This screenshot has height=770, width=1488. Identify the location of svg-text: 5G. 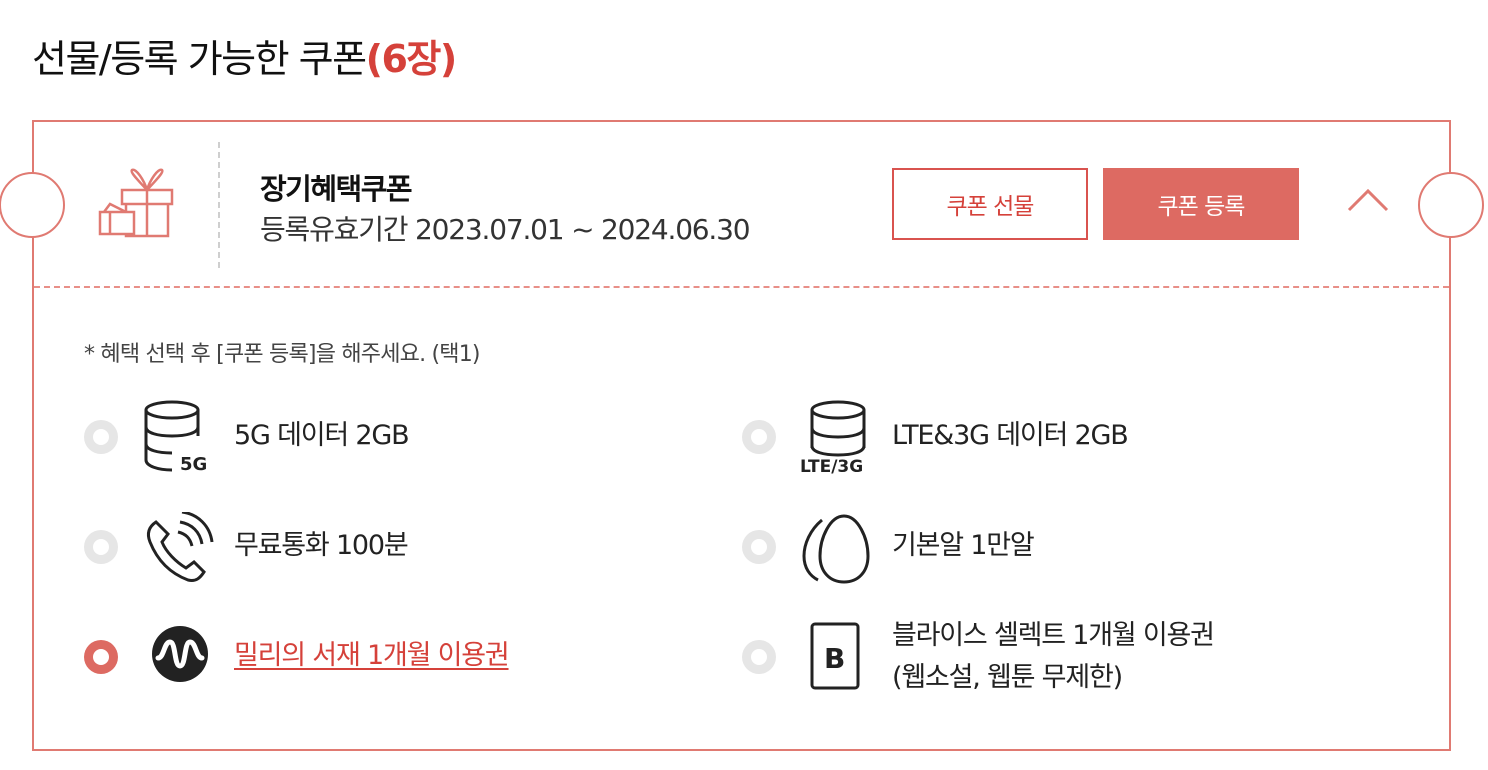
(193, 464).